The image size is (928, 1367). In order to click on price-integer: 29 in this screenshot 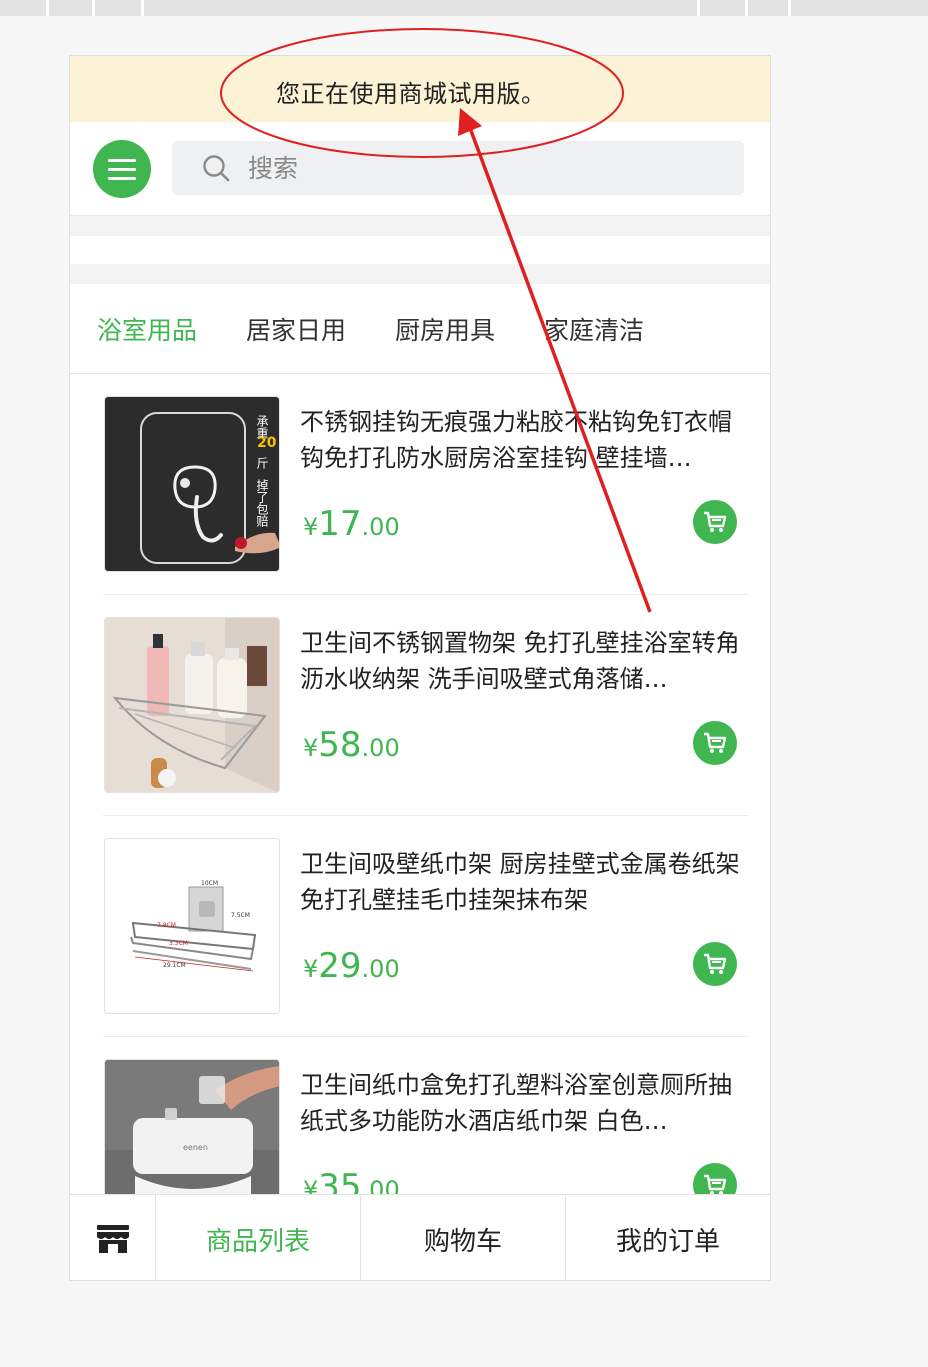, I will do `click(340, 966)`.